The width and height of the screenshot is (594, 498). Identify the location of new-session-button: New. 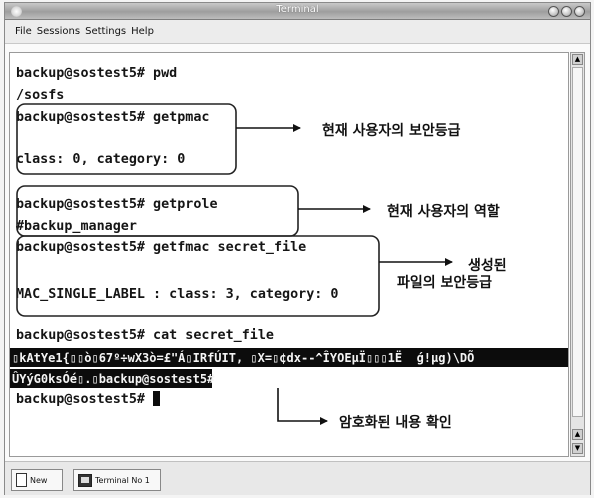
(37, 480).